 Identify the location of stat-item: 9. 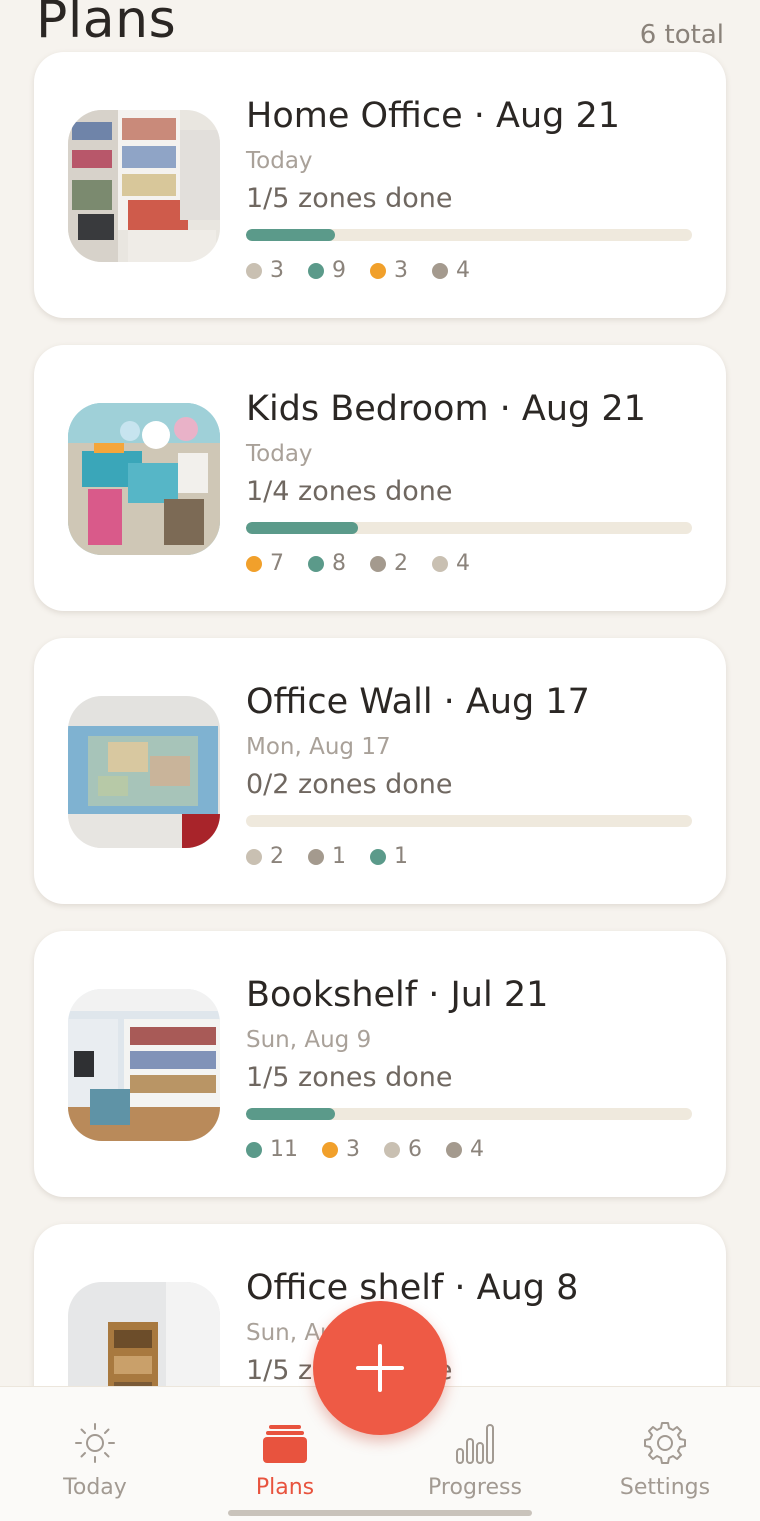
(327, 270).